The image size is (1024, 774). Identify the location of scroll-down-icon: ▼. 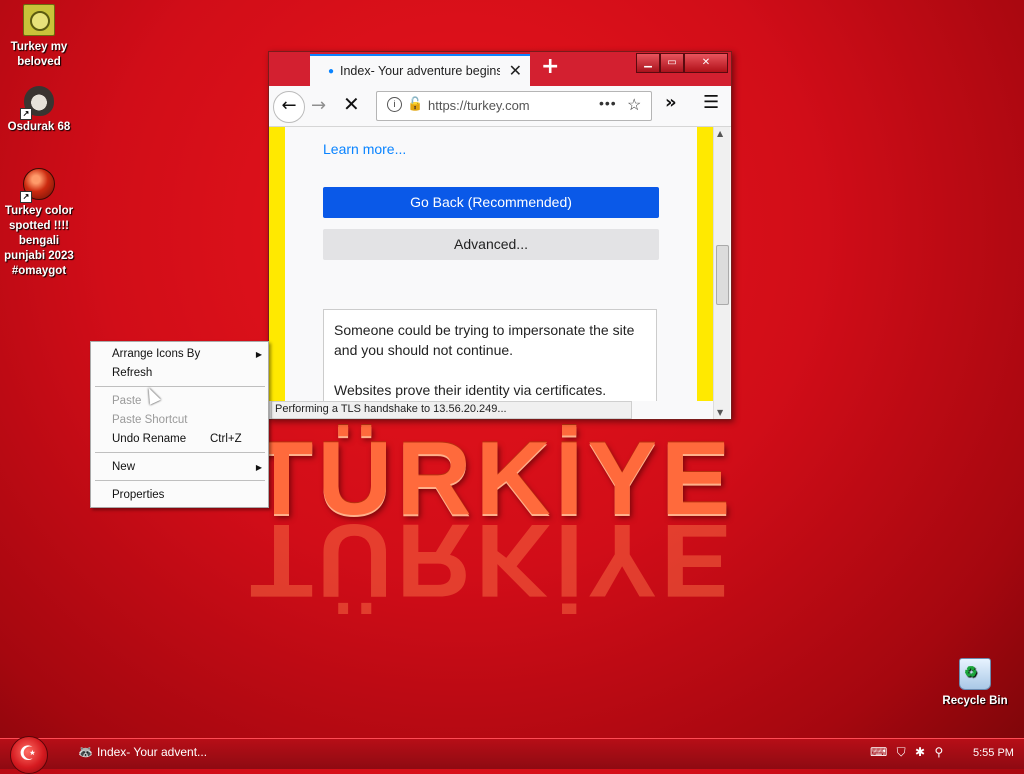
(720, 412).